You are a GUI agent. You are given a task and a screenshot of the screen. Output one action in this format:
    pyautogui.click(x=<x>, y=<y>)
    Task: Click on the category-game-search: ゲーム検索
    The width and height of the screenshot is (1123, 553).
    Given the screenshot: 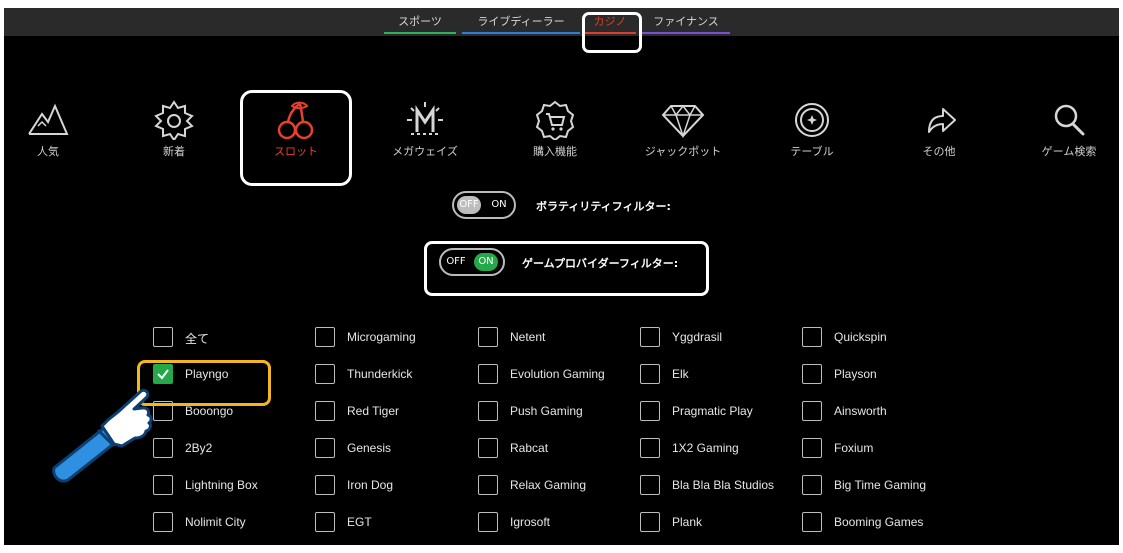 What is the action you would take?
    pyautogui.click(x=1069, y=129)
    